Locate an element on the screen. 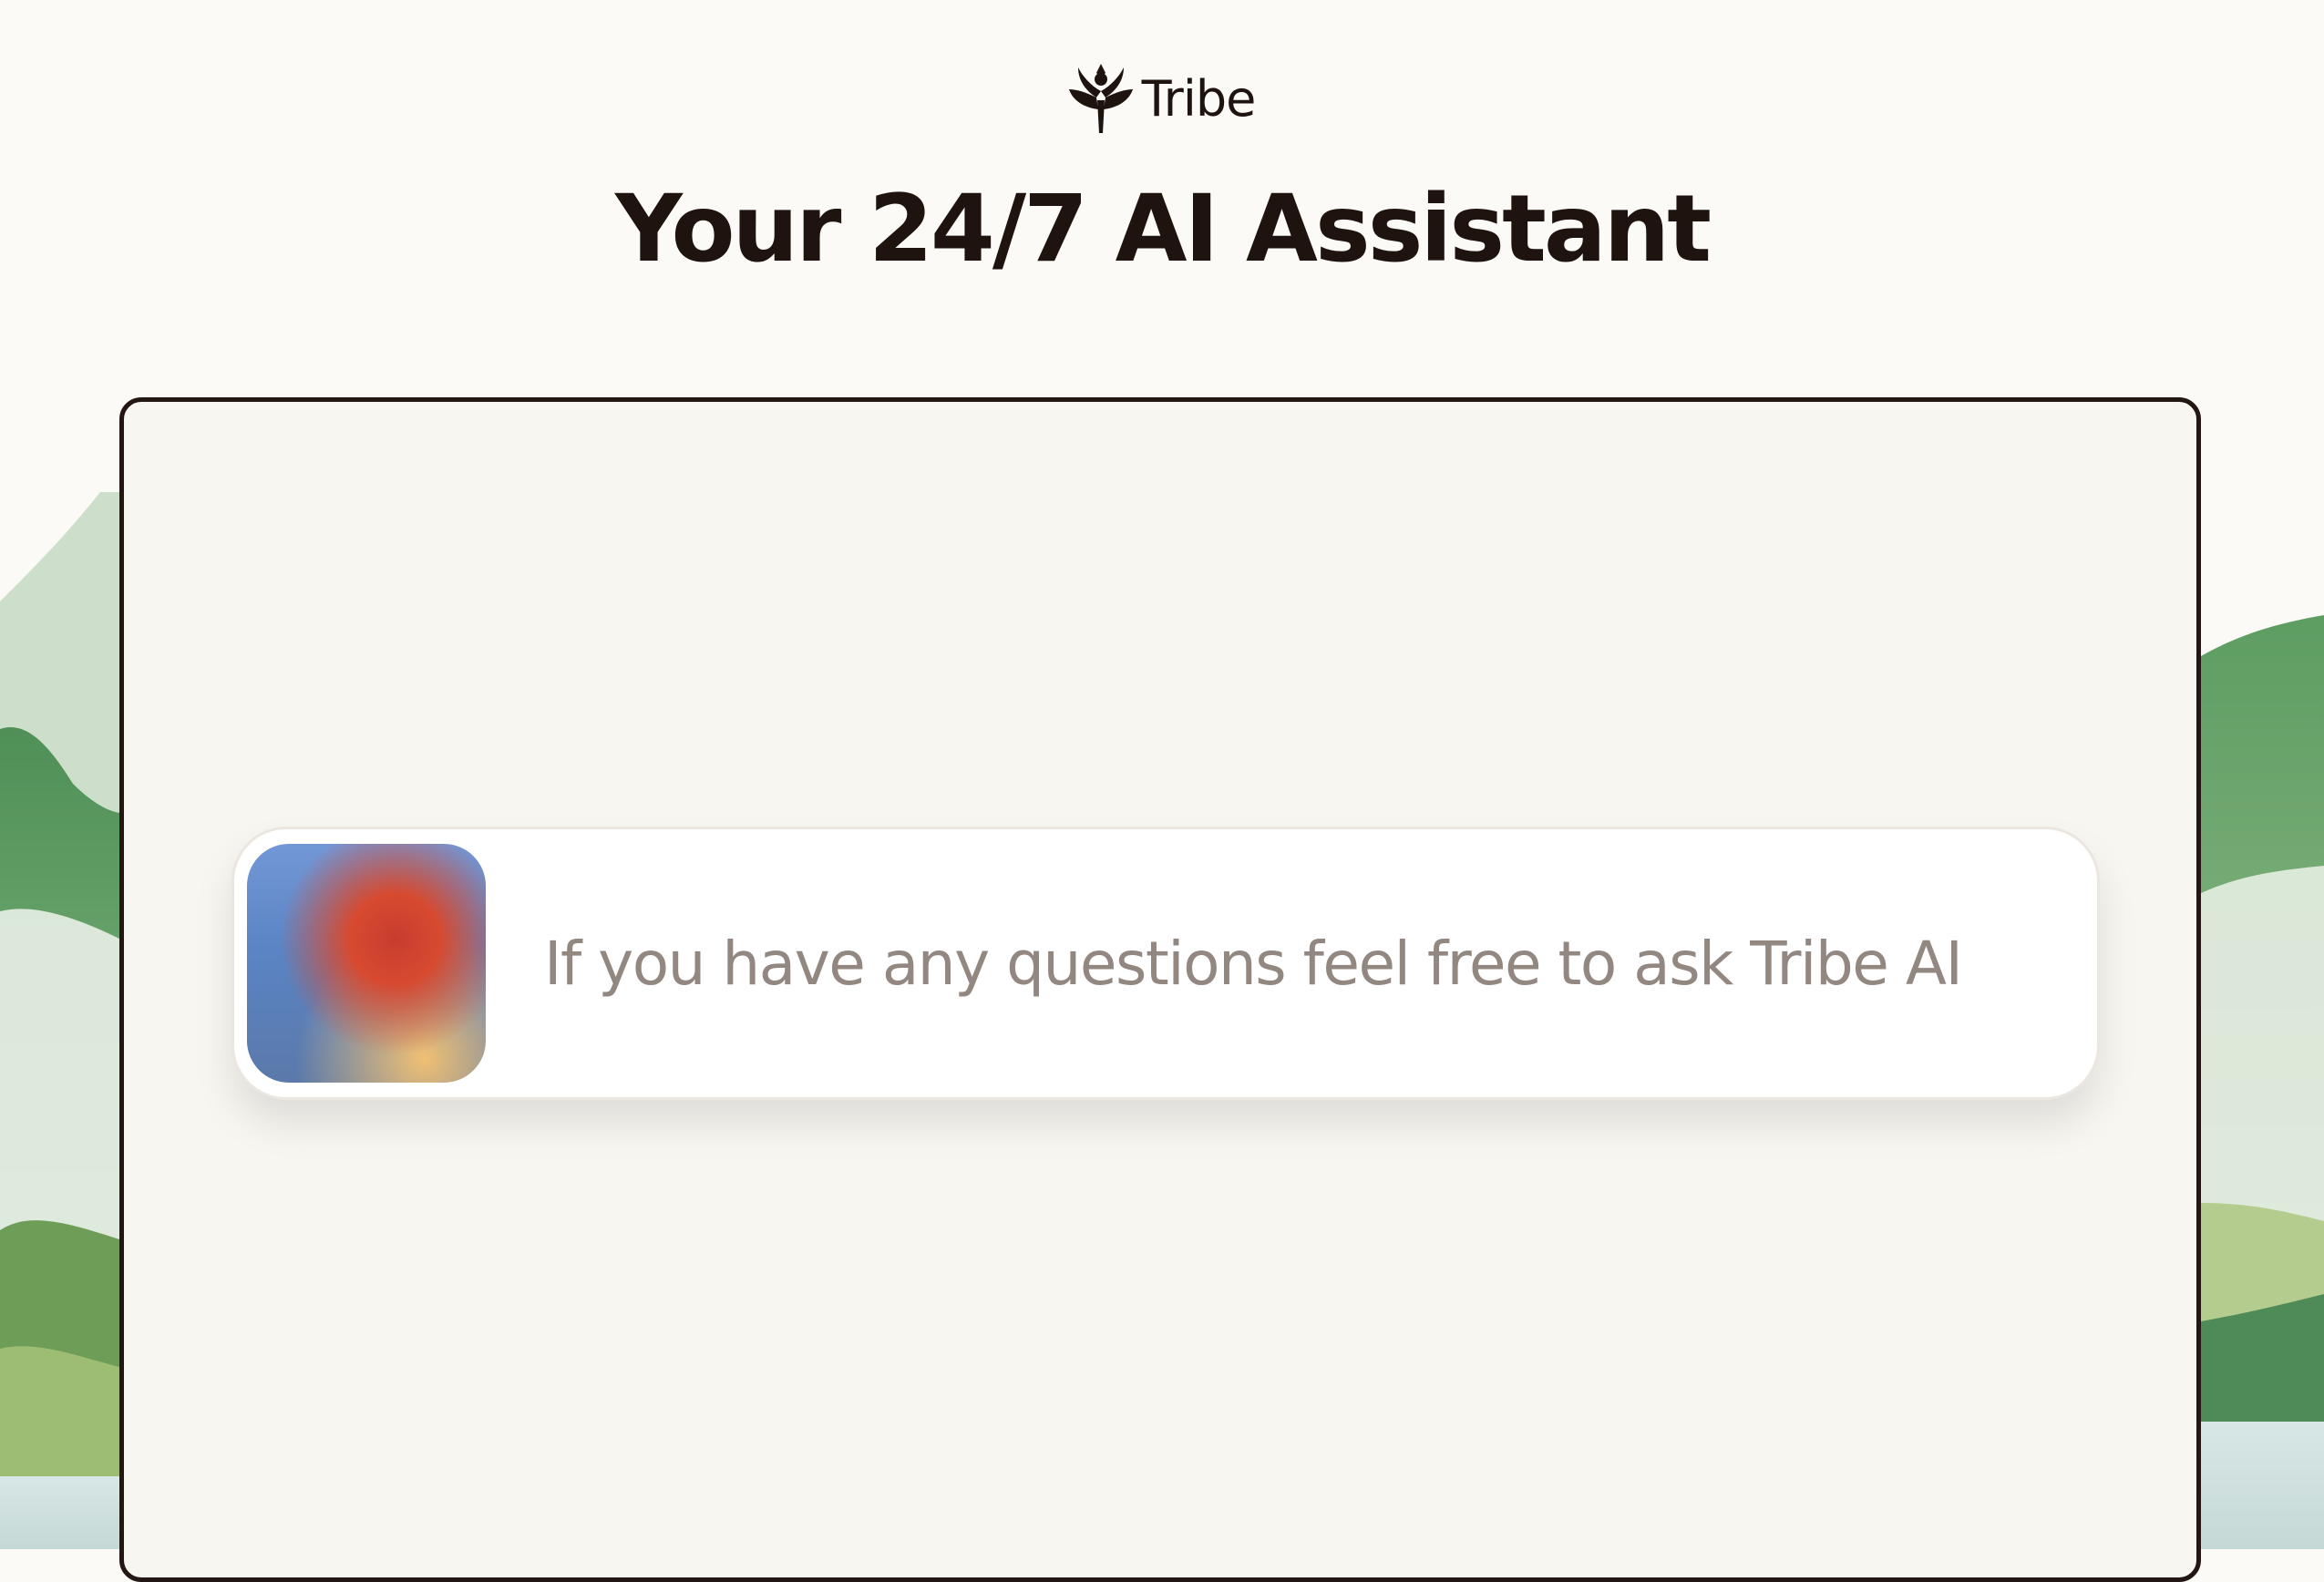 The height and width of the screenshot is (1582, 2324). assistant-avatar is located at coordinates (366, 963).